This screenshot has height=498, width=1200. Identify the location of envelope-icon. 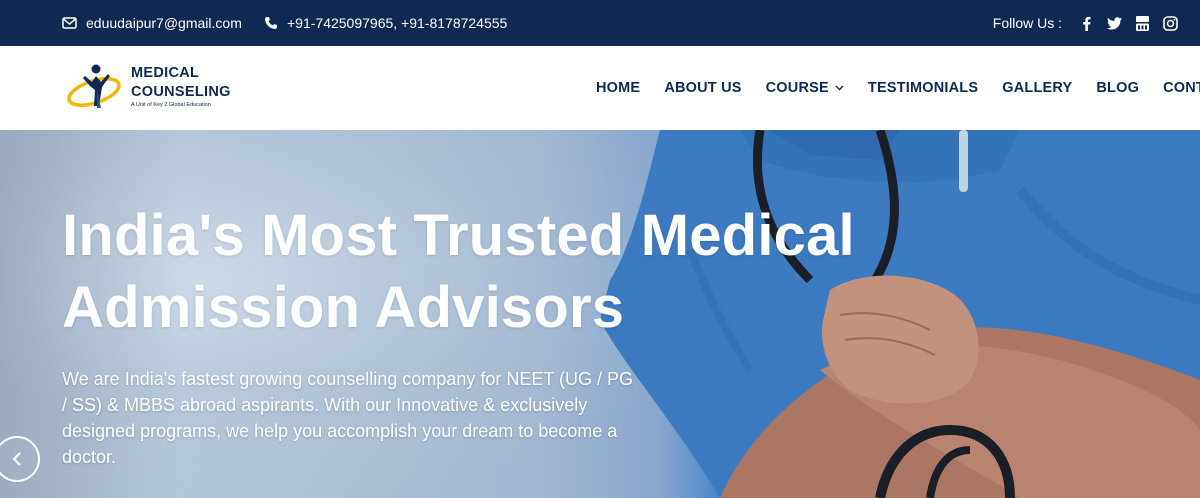
(69, 23).